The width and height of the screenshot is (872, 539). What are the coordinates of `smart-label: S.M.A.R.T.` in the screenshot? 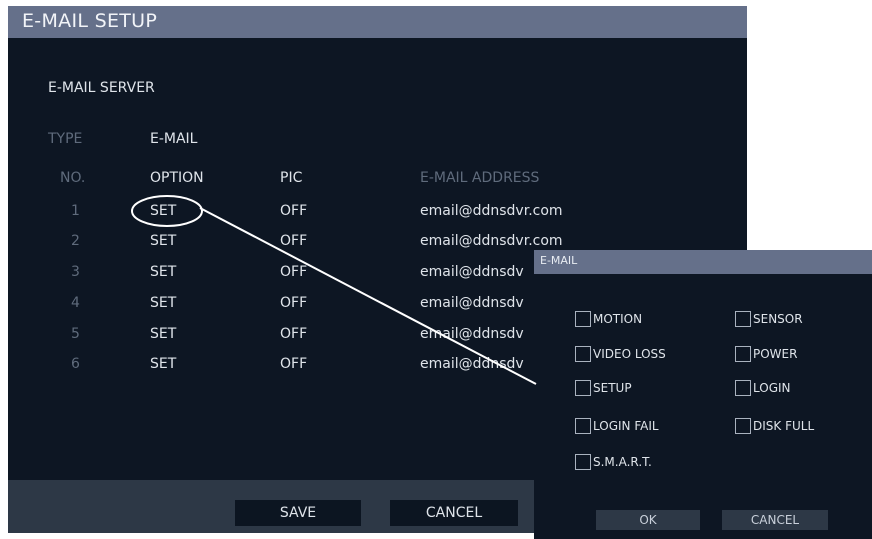 It's located at (622, 462).